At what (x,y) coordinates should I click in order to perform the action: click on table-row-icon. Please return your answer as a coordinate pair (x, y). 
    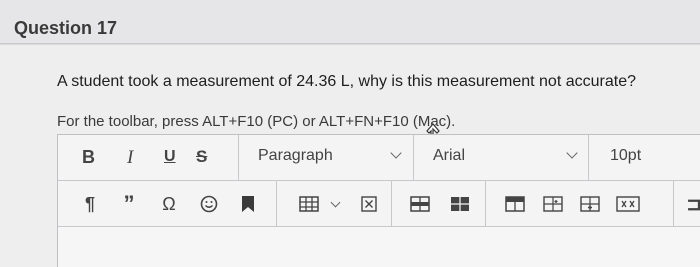
    Looking at the image, I should click on (420, 204).